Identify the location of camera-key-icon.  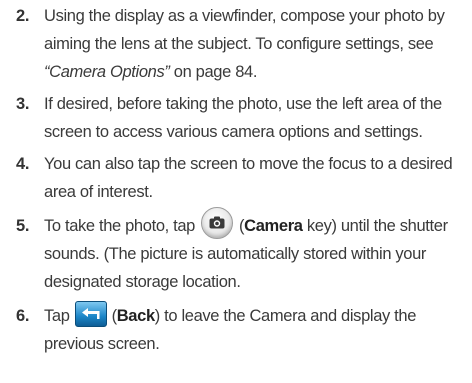
(217, 222).